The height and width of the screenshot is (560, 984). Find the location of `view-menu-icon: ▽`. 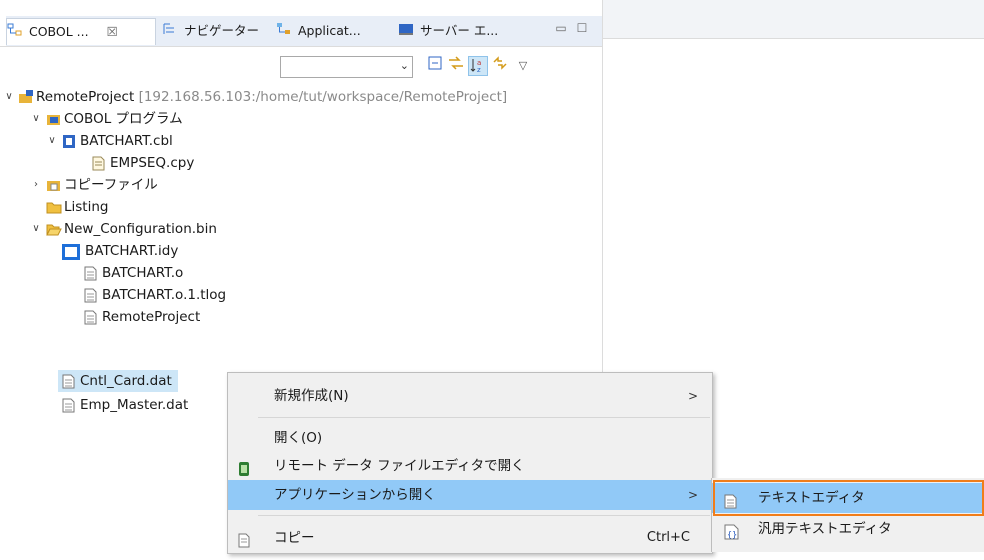

view-menu-icon: ▽ is located at coordinates (523, 66).